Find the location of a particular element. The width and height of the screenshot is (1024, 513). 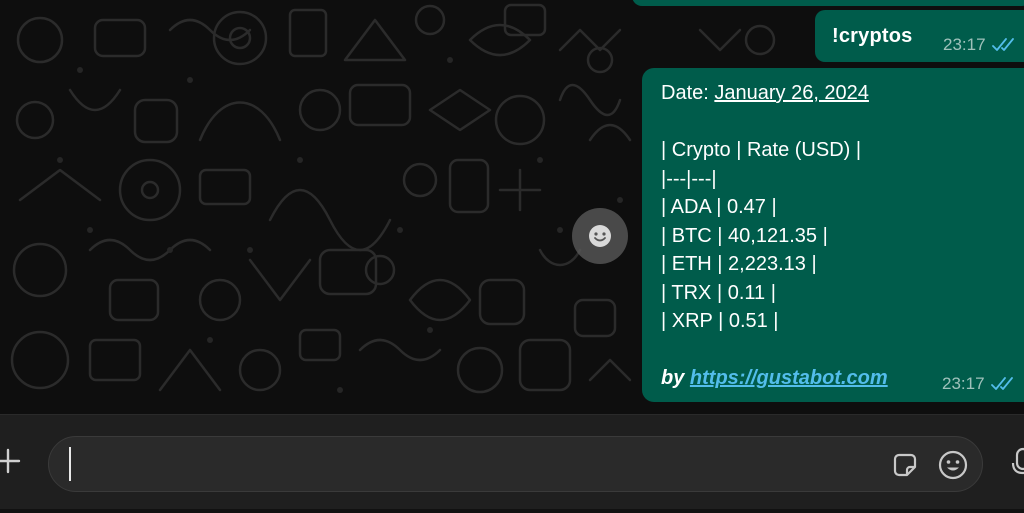

scroll-down-button is located at coordinates (600, 236).